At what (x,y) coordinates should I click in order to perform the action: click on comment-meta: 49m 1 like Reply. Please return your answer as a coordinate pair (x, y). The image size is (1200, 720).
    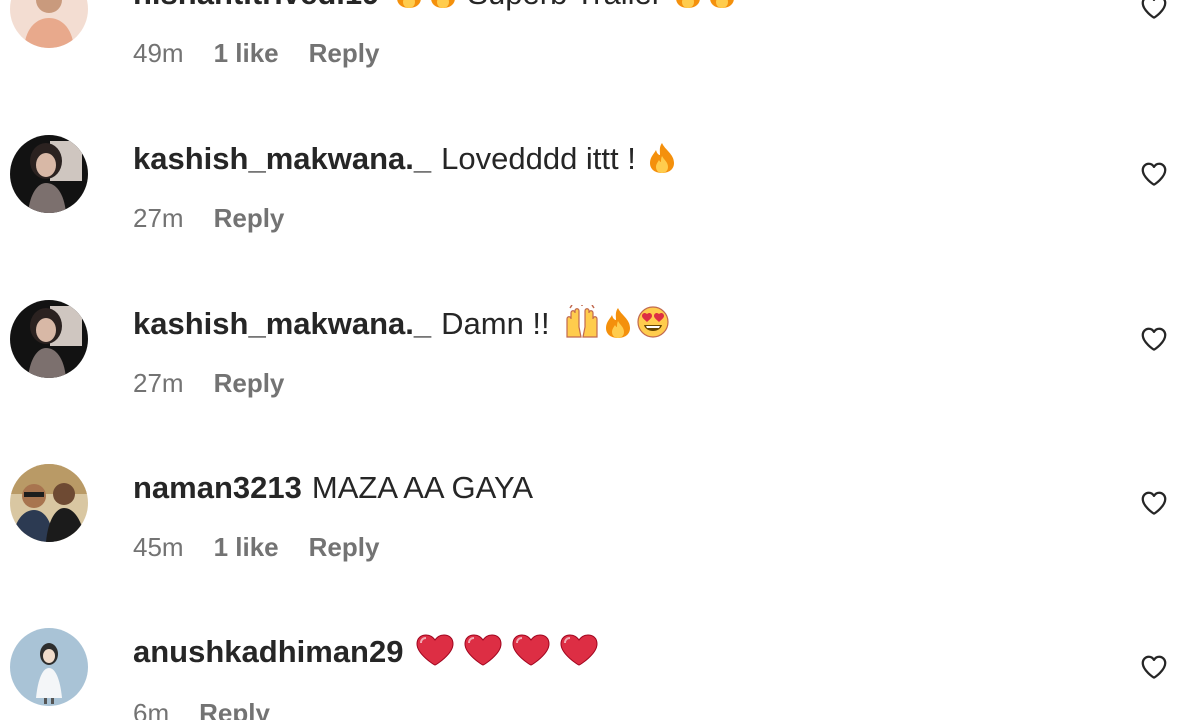
    Looking at the image, I should click on (256, 53).